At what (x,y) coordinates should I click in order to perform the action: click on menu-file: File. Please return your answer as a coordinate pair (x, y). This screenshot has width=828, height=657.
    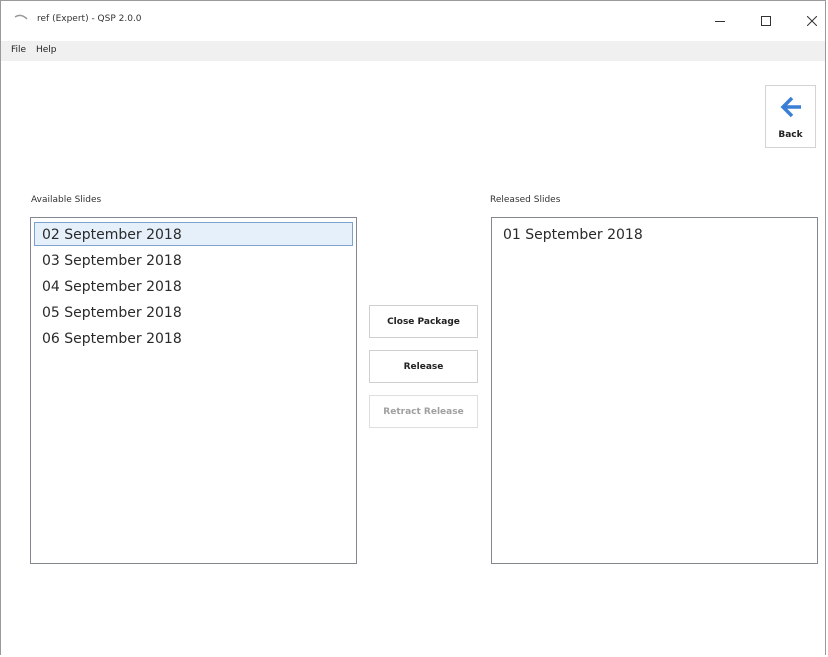
    Looking at the image, I should click on (18, 50).